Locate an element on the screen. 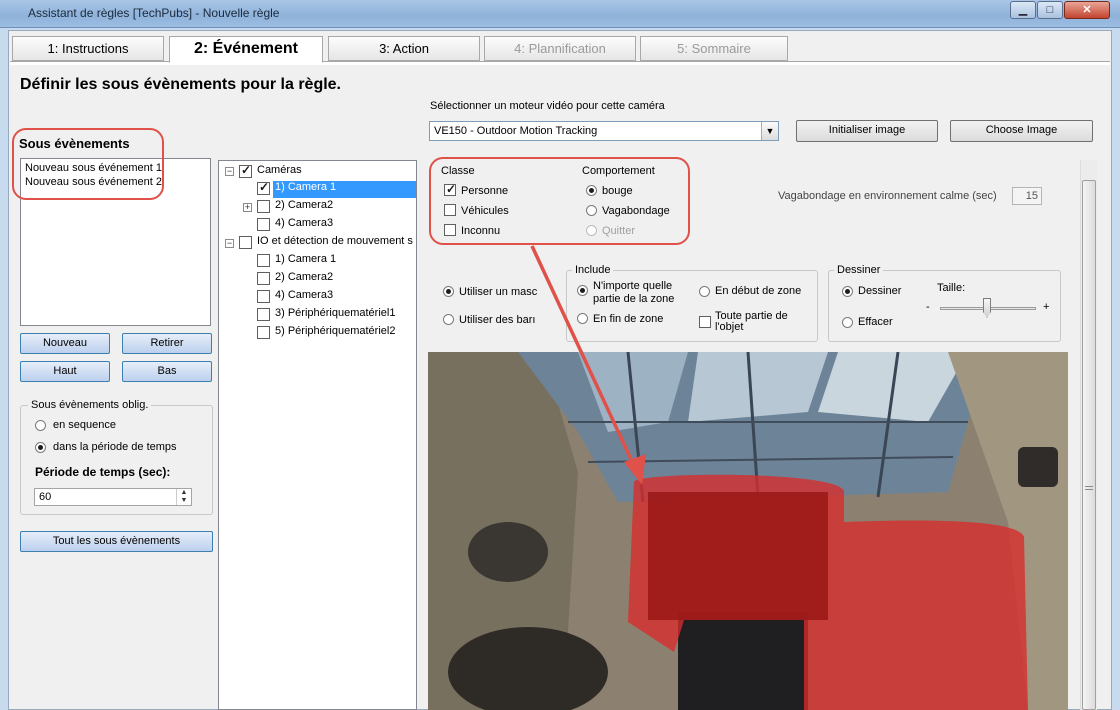  chevron-up-icon: ▲ is located at coordinates (184, 492).